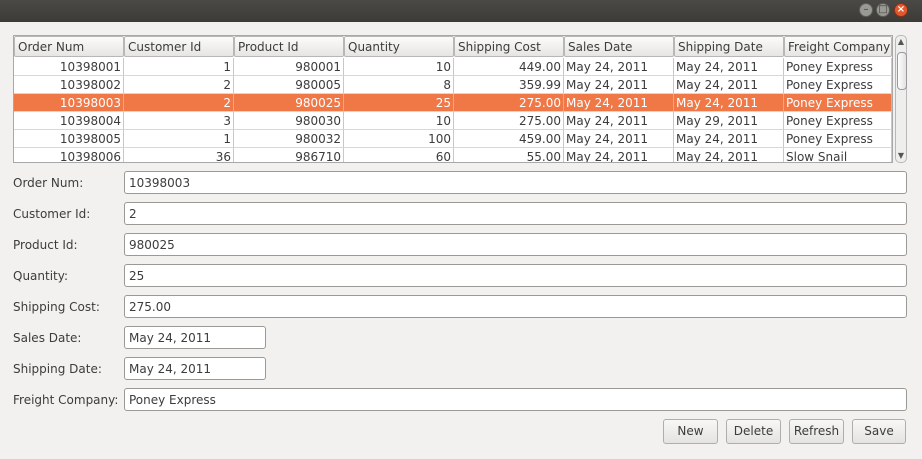 Image resolution: width=922 pixels, height=459 pixels. What do you see at coordinates (48, 183) in the screenshot?
I see `order-num-label: Order Num:` at bounding box center [48, 183].